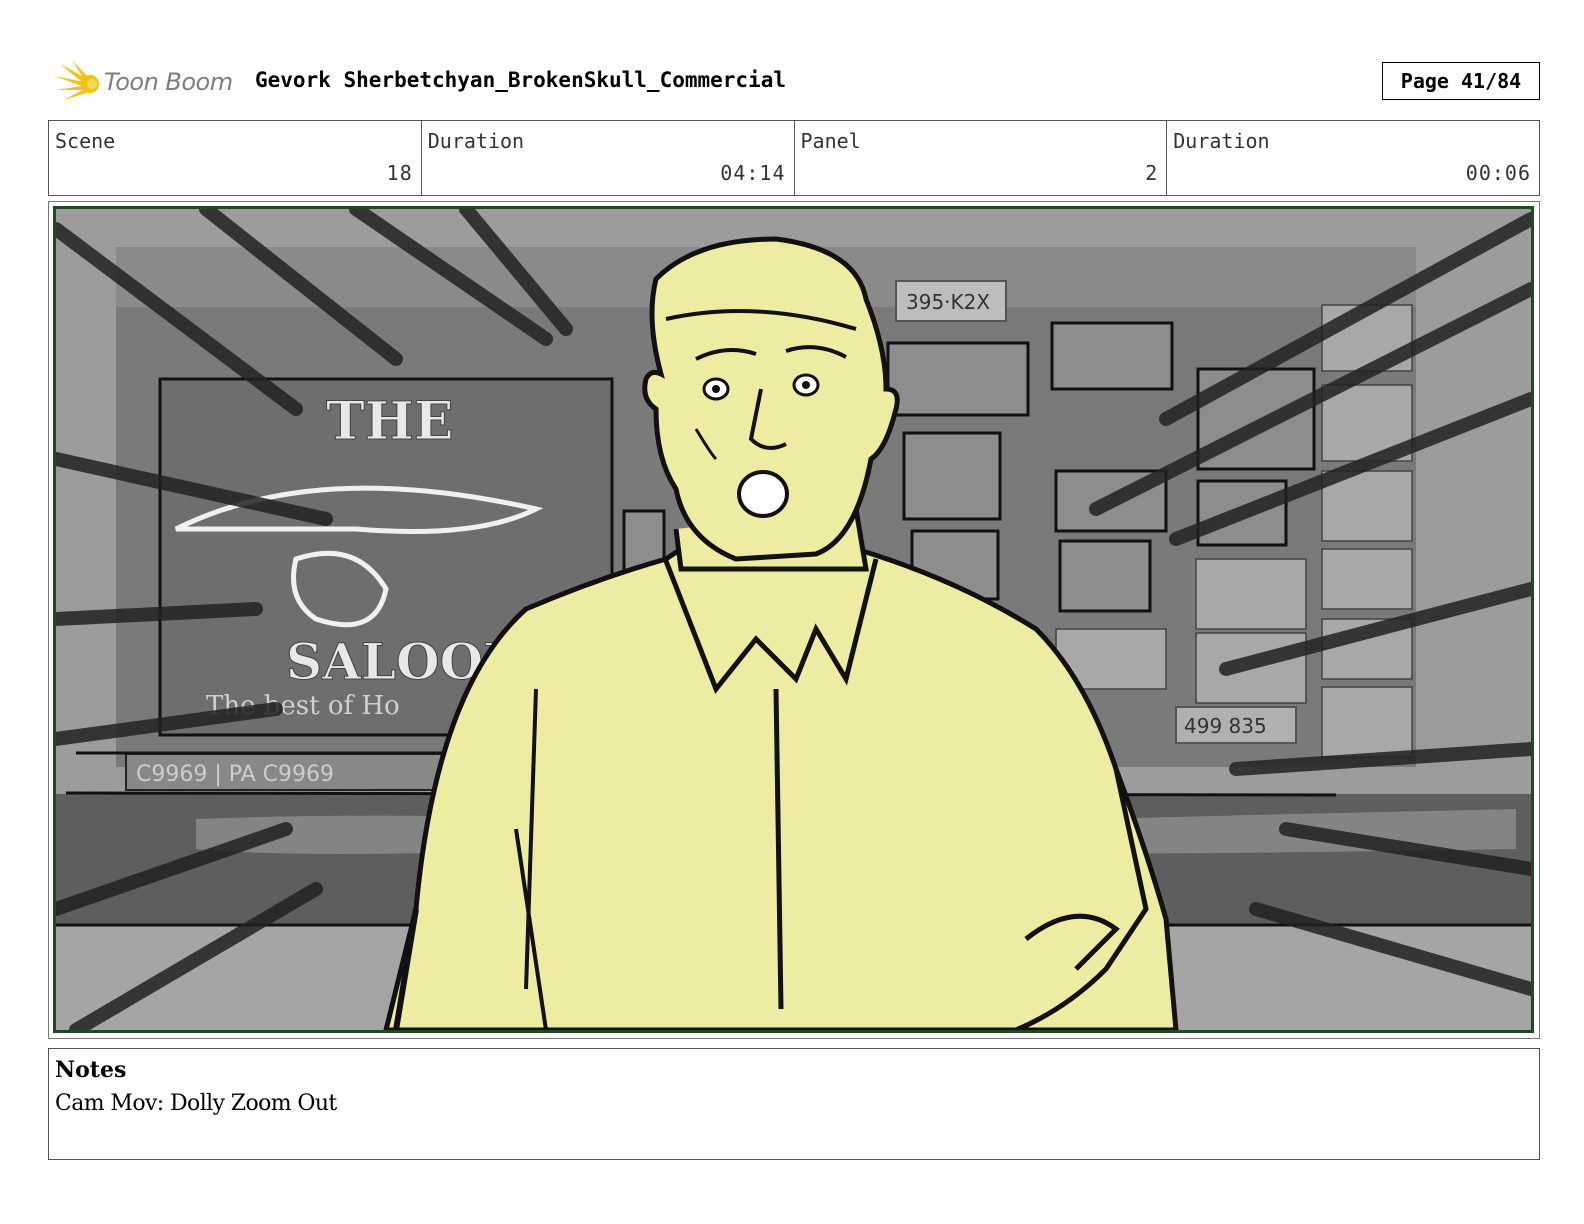 This screenshot has width=1584, height=1224. I want to click on notes-text: Cam Mov: Dolly Zoom Out, so click(196, 1103).